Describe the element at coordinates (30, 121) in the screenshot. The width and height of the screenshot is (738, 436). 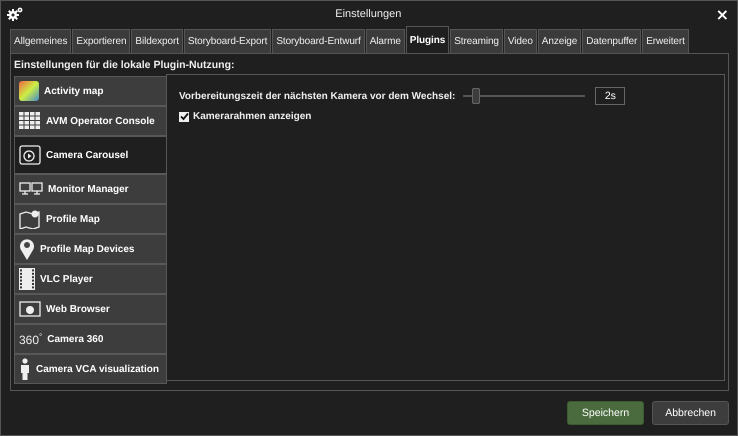
I see `grid-icon` at that location.